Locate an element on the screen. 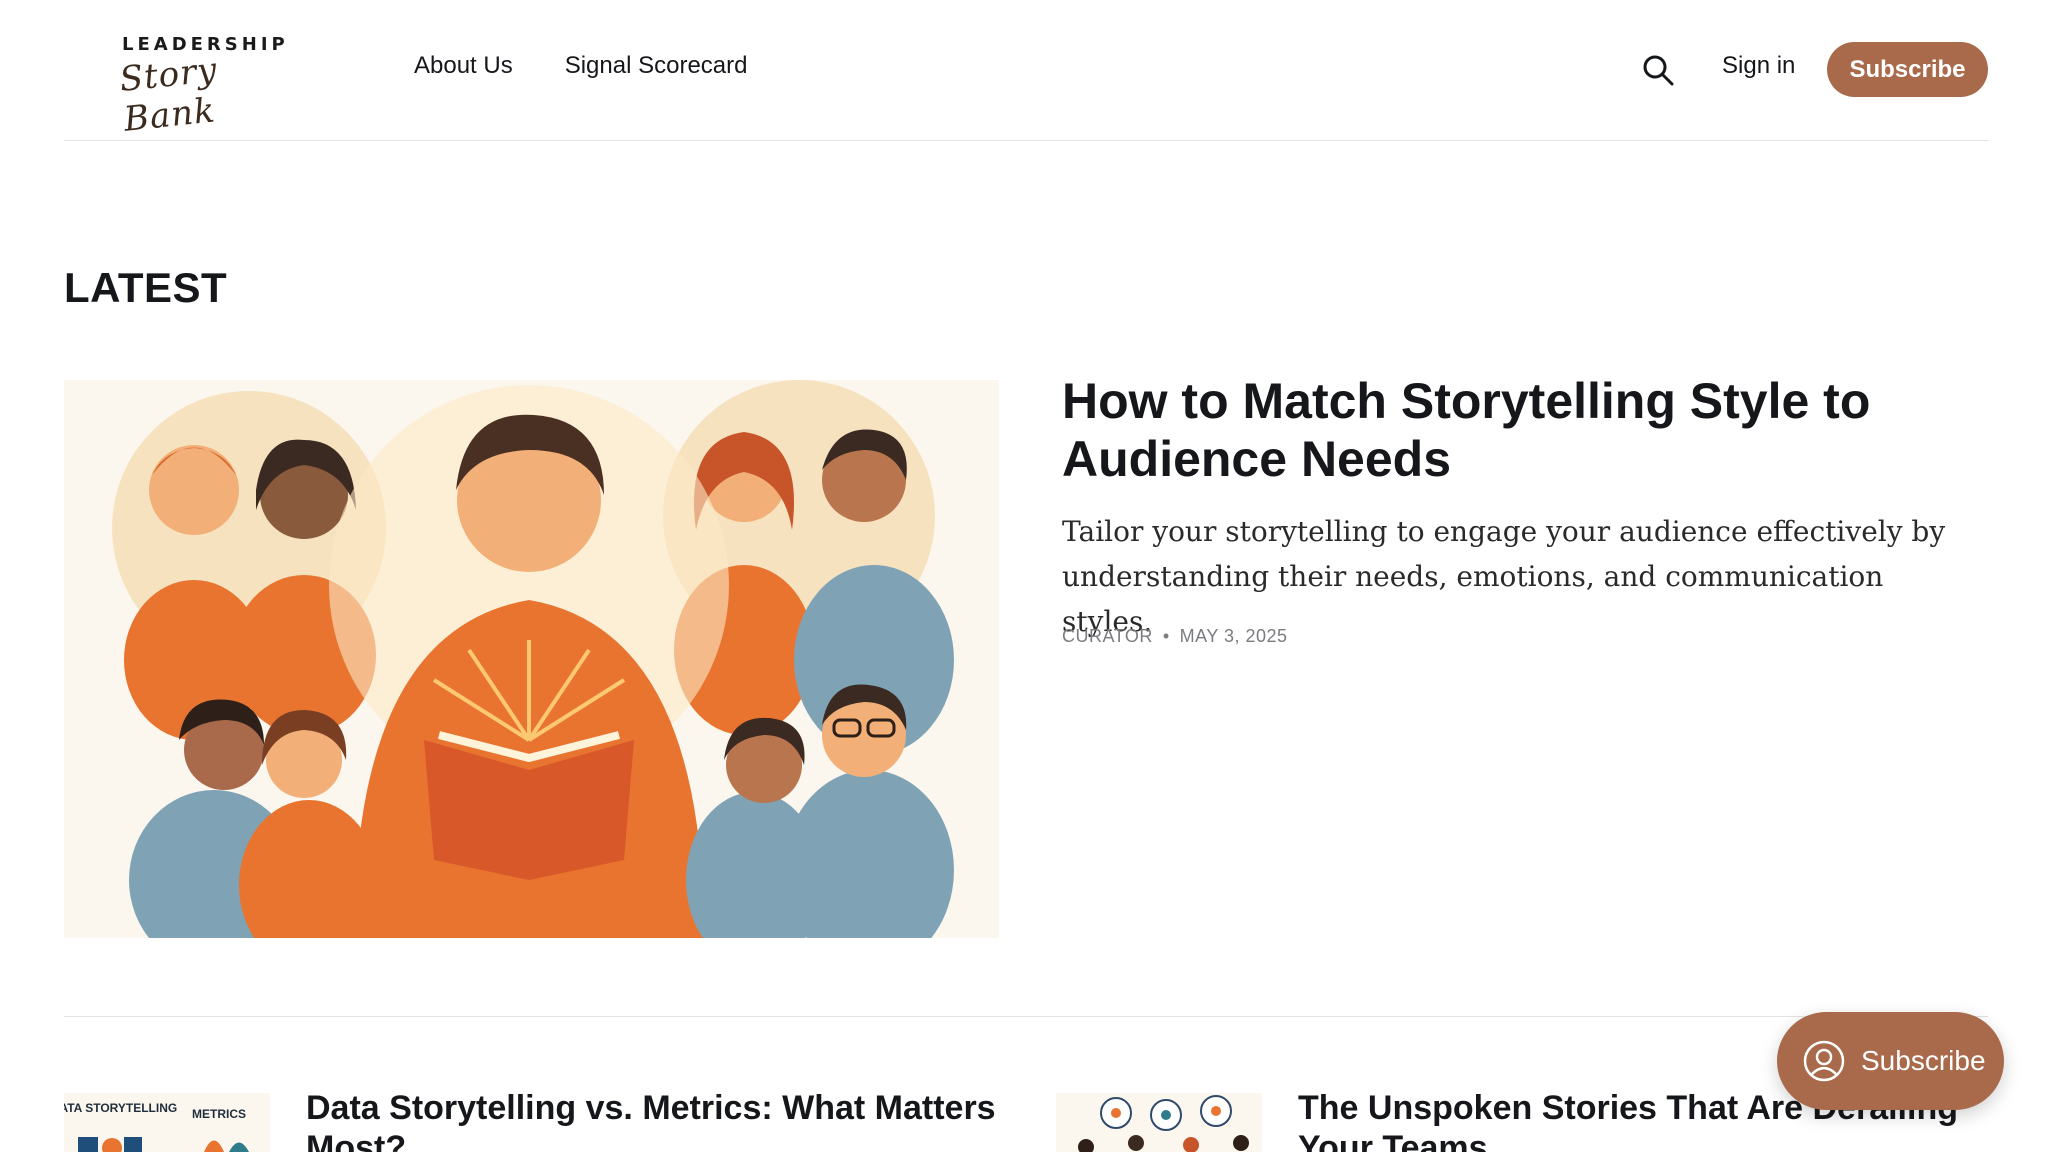 The height and width of the screenshot is (1152, 2048). main-nav: About Us Signal Scorecard is located at coordinates (580, 66).